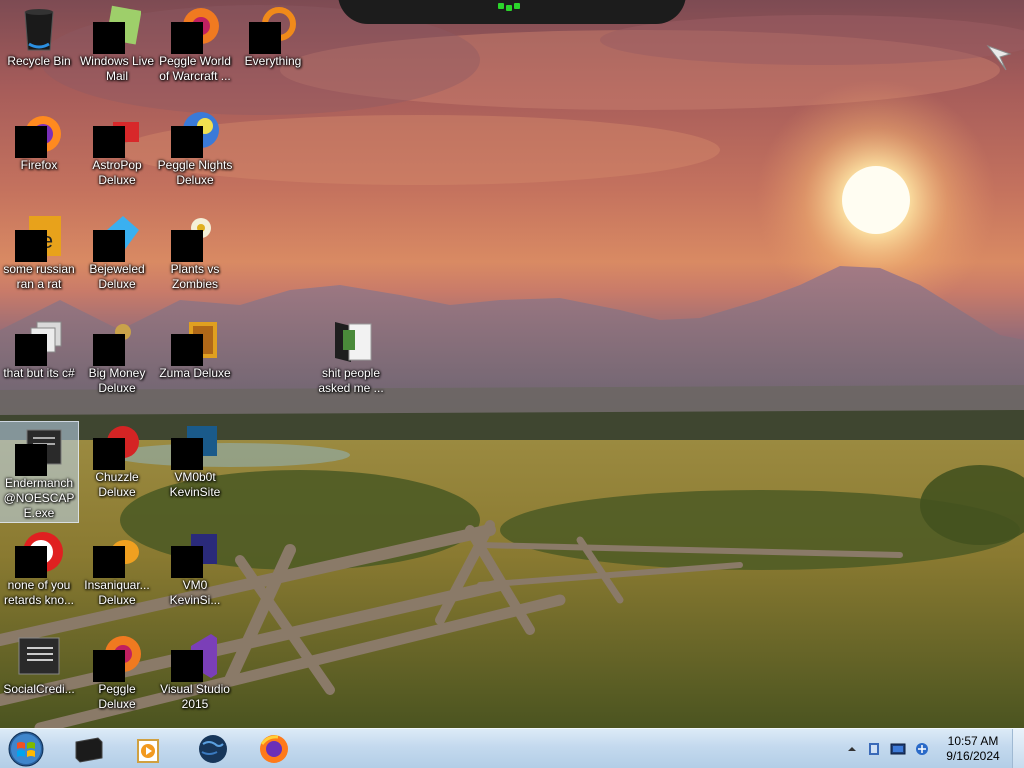 The image size is (1024, 768). I want to click on firefox-icon, so click(274, 749).